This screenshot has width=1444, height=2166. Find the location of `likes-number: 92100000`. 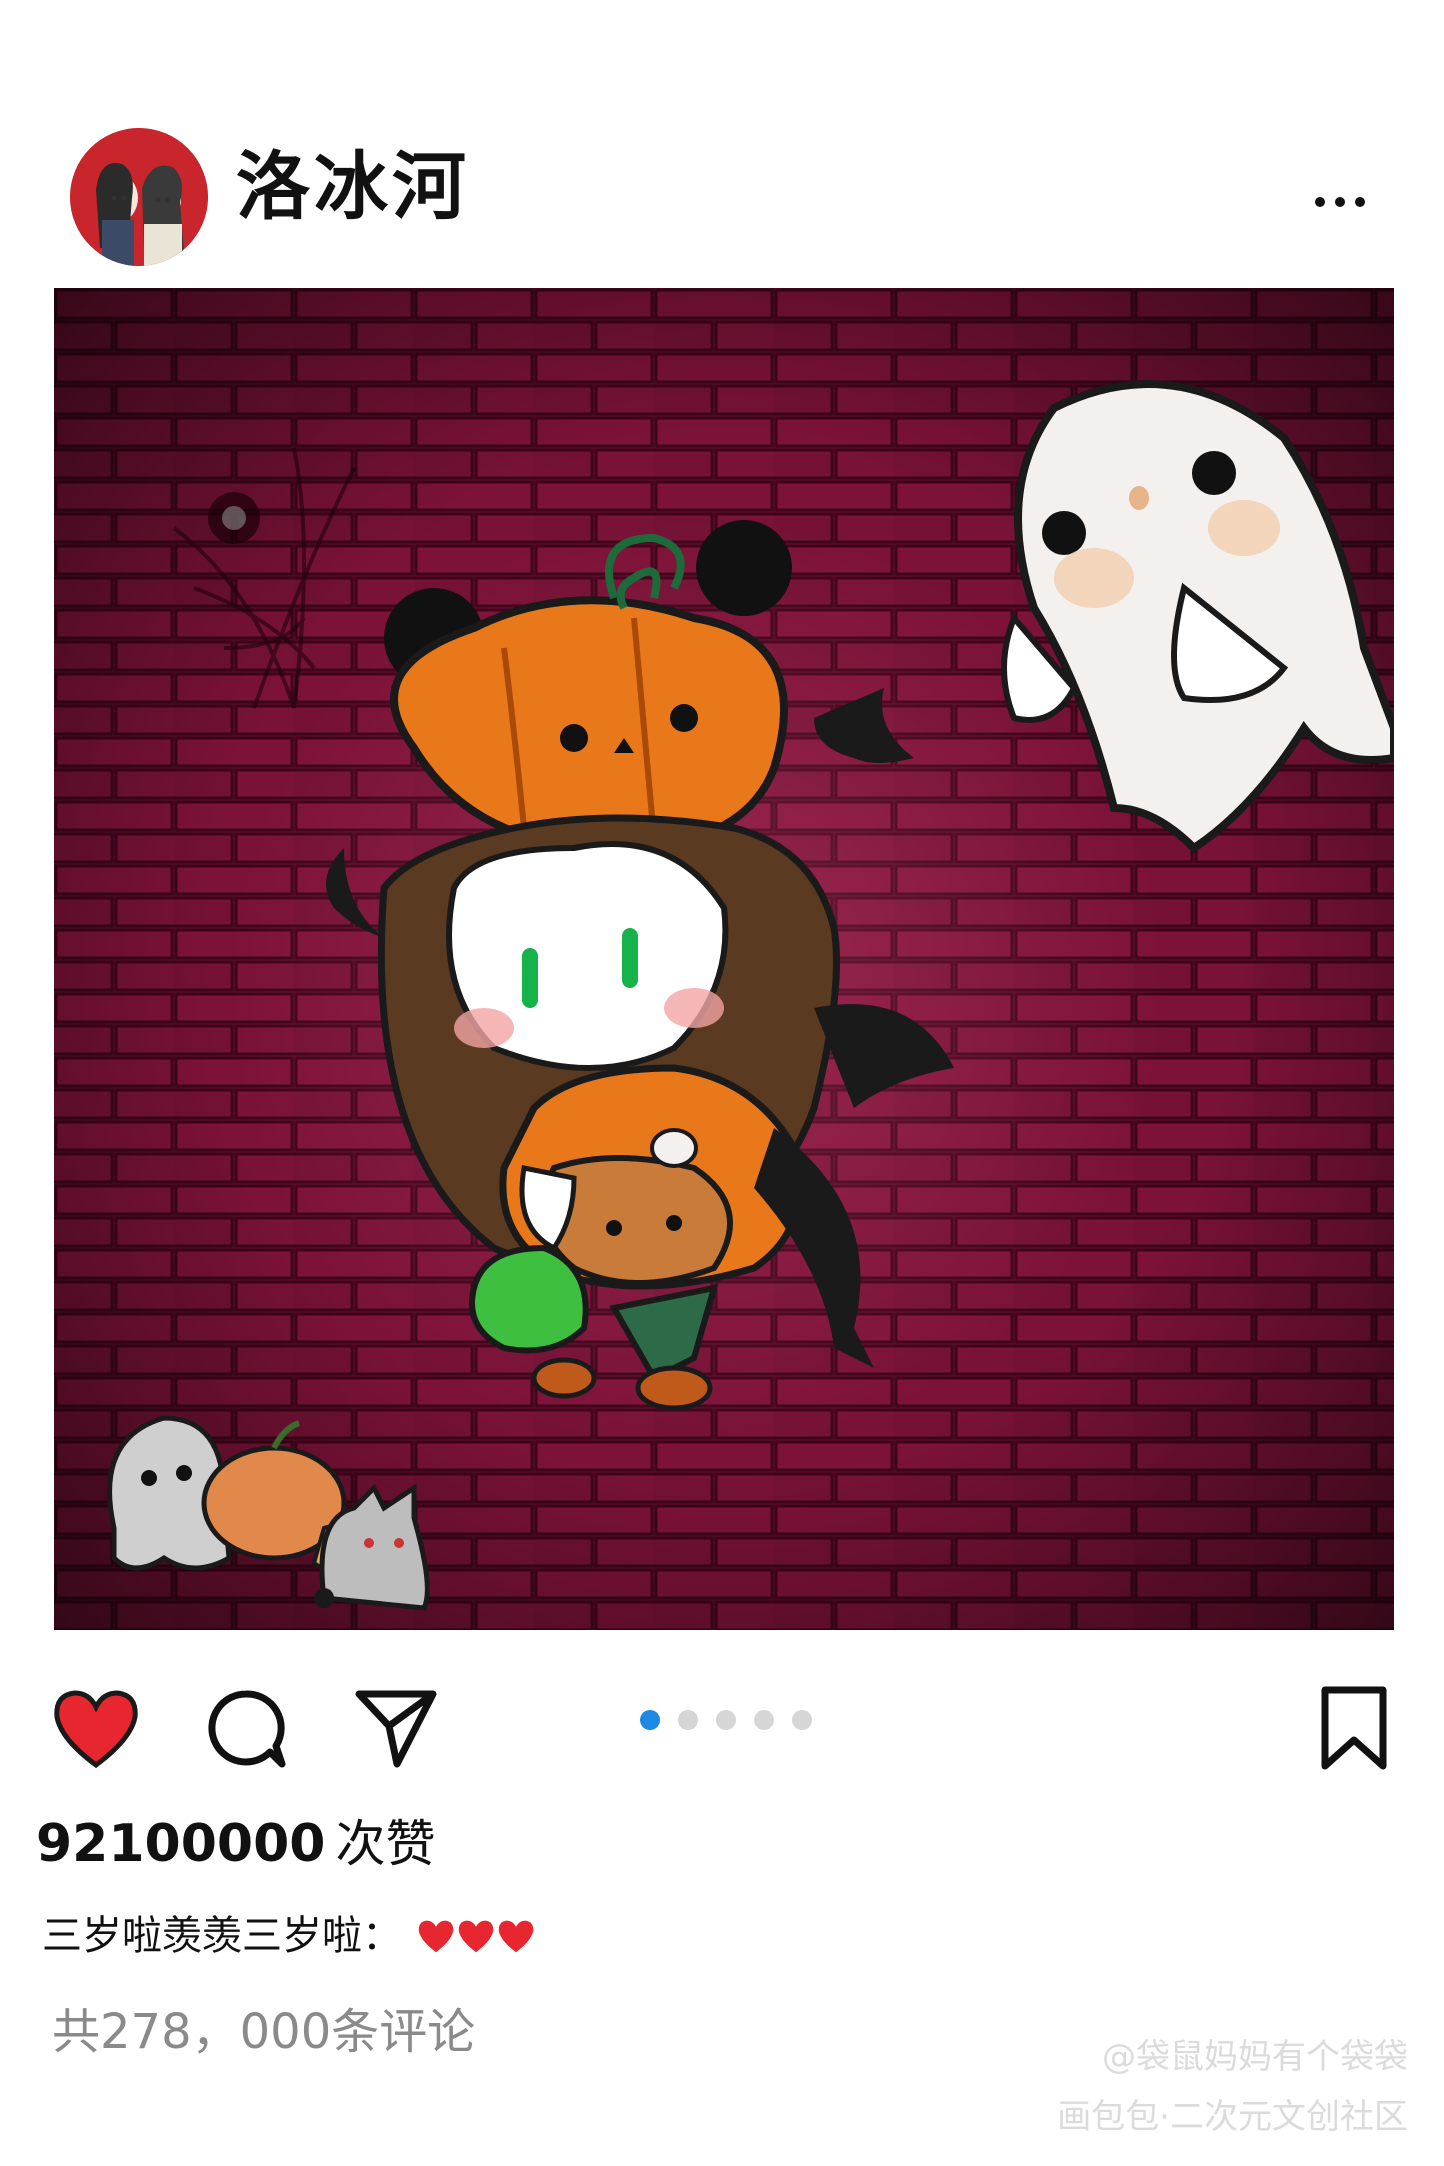

likes-number: 92100000 is located at coordinates (181, 1844).